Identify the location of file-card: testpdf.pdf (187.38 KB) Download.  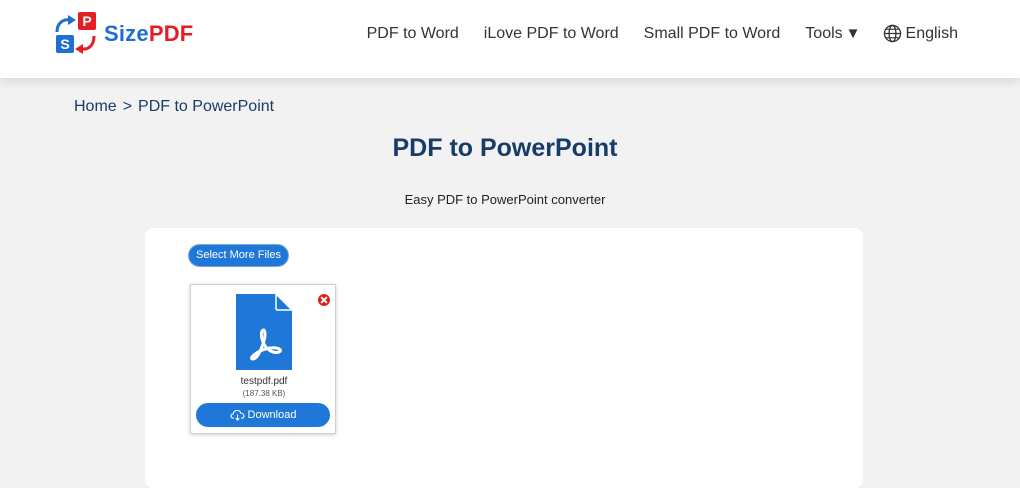
(263, 359).